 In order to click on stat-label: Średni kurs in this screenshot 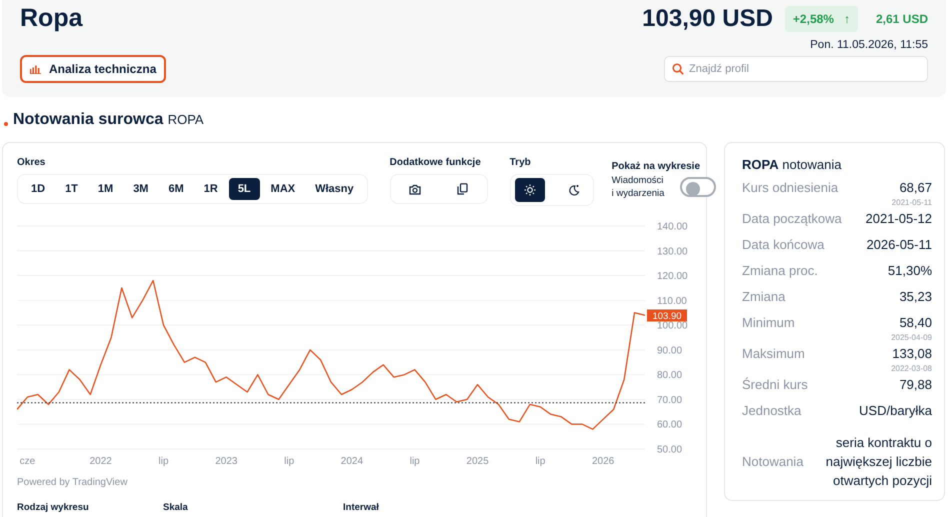, I will do `click(775, 384)`.